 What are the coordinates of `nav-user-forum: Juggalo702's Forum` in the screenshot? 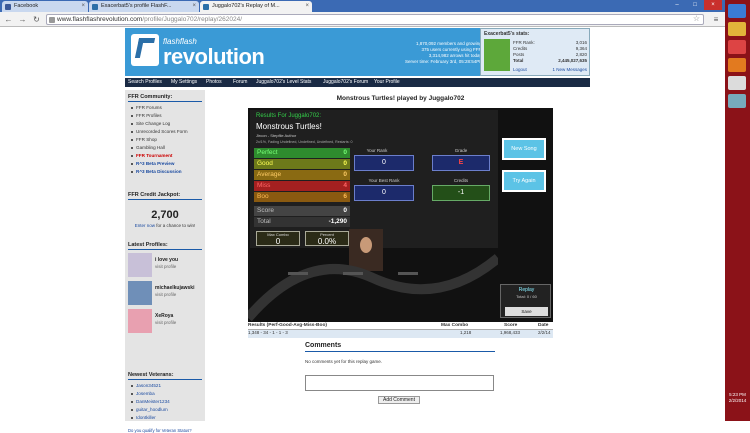 It's located at (345, 82).